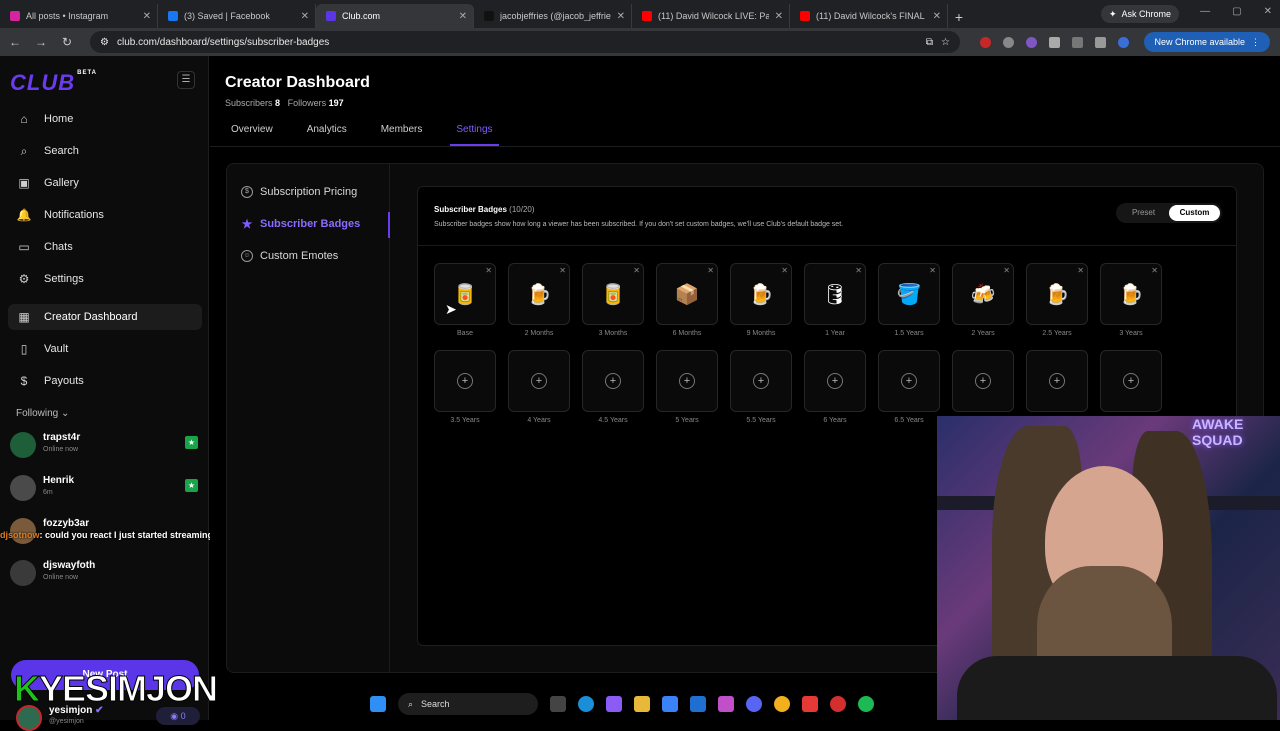  What do you see at coordinates (1205, 11) in the screenshot?
I see `minimize-icon: —` at bounding box center [1205, 11].